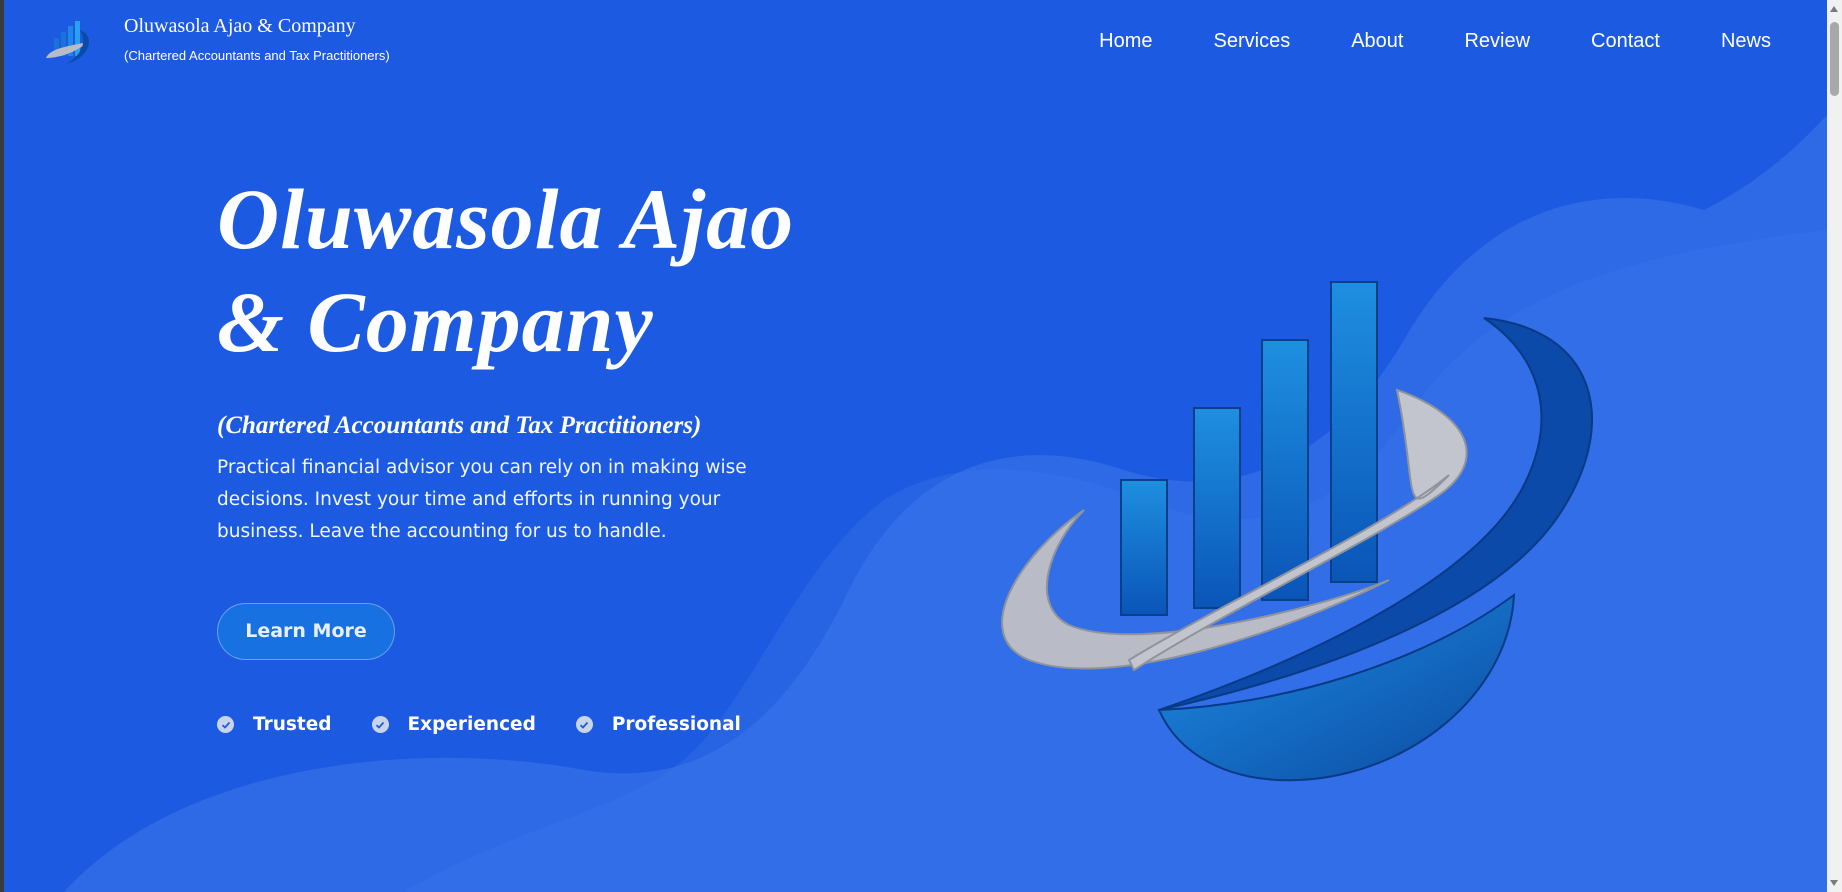 This screenshot has height=892, width=1842. Describe the element at coordinates (1834, 883) in the screenshot. I see `scroll-down-arrow-icon` at that location.